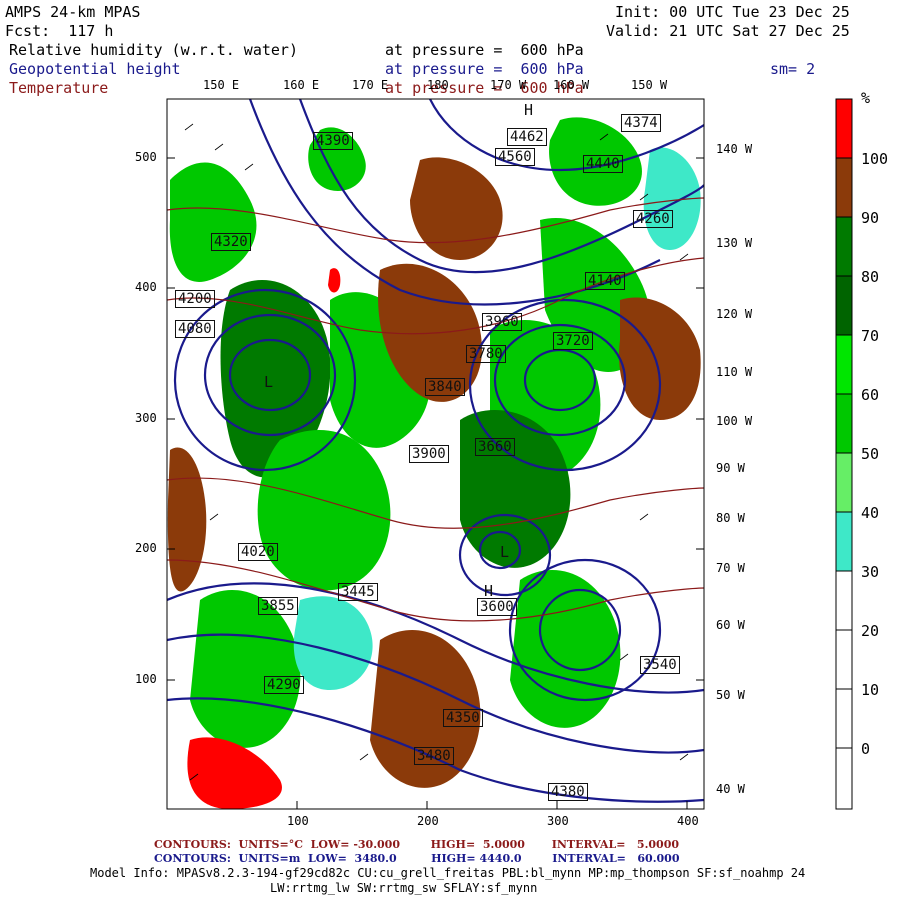 The width and height of the screenshot is (900, 900). Describe the element at coordinates (146, 287) in the screenshot. I see `y-tick-label: 400` at that location.